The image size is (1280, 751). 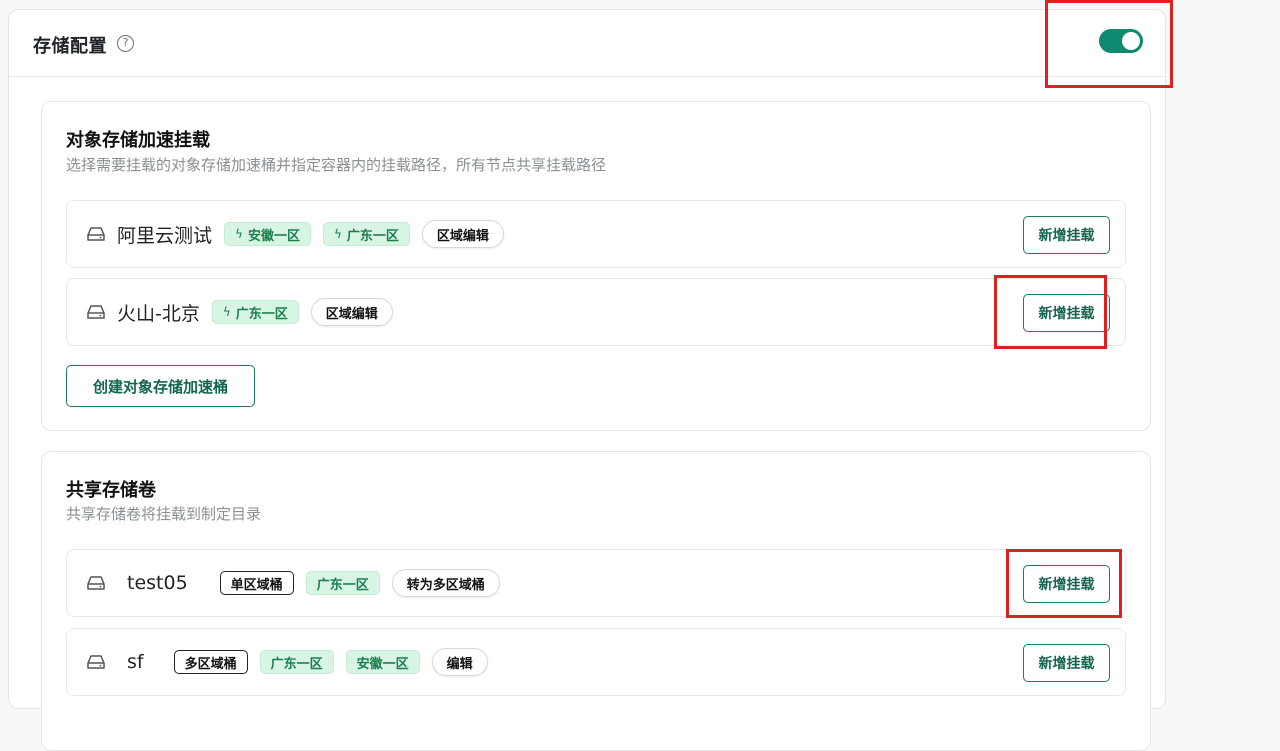 What do you see at coordinates (256, 583) in the screenshot?
I see `volume-type-badge: 单区域桶` at bounding box center [256, 583].